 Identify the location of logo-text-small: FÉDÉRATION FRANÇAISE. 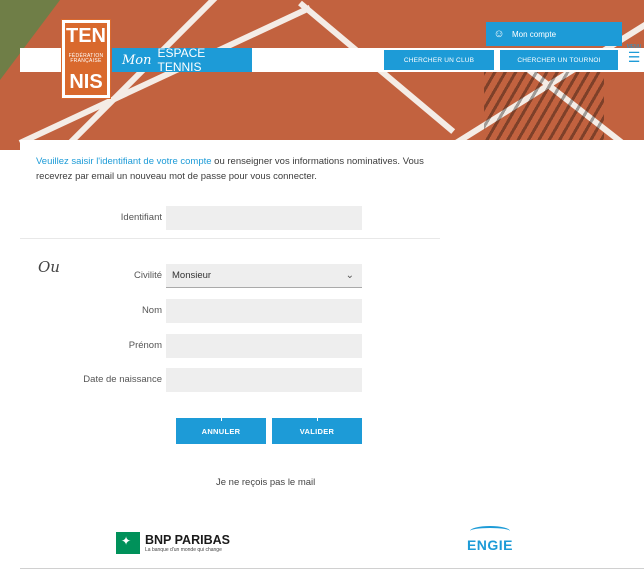
(86, 58).